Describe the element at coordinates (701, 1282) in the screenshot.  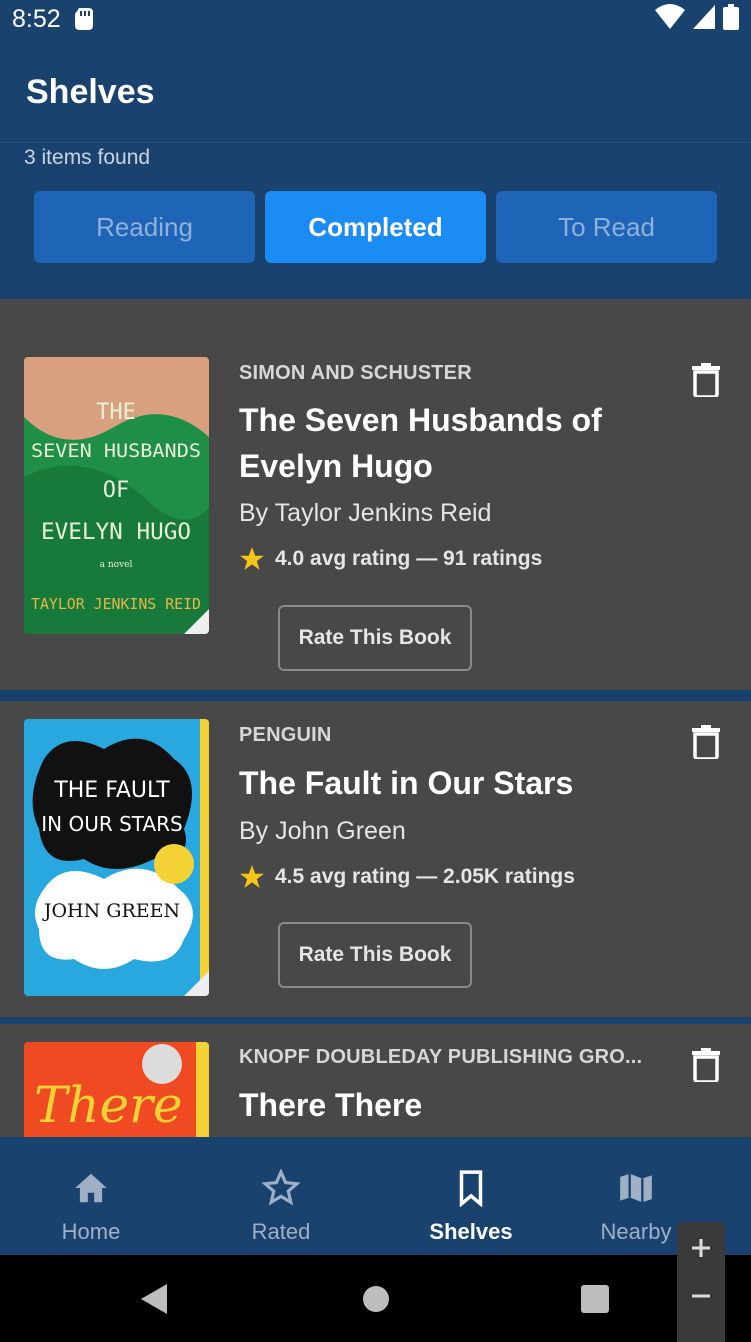
I see `zoom-control` at that location.